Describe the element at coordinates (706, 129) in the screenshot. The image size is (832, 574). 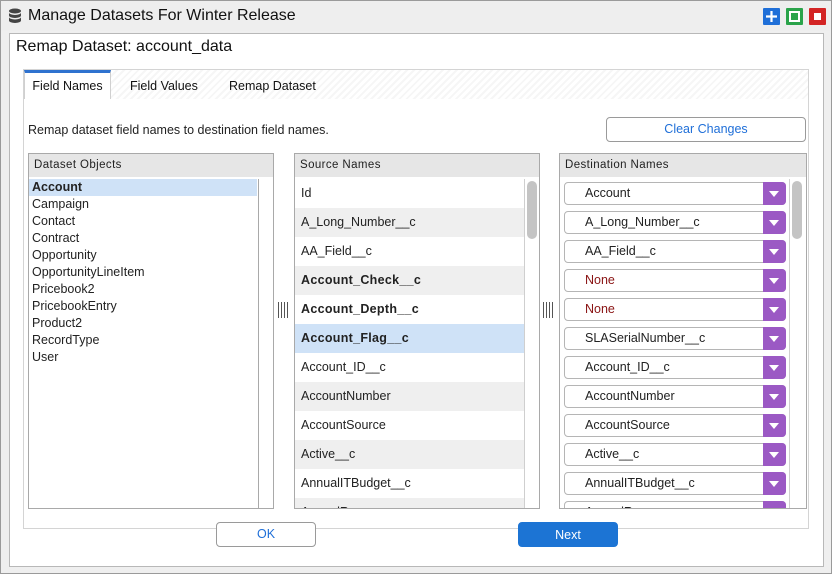
I see `clear-changes-button: Clear Changes` at that location.